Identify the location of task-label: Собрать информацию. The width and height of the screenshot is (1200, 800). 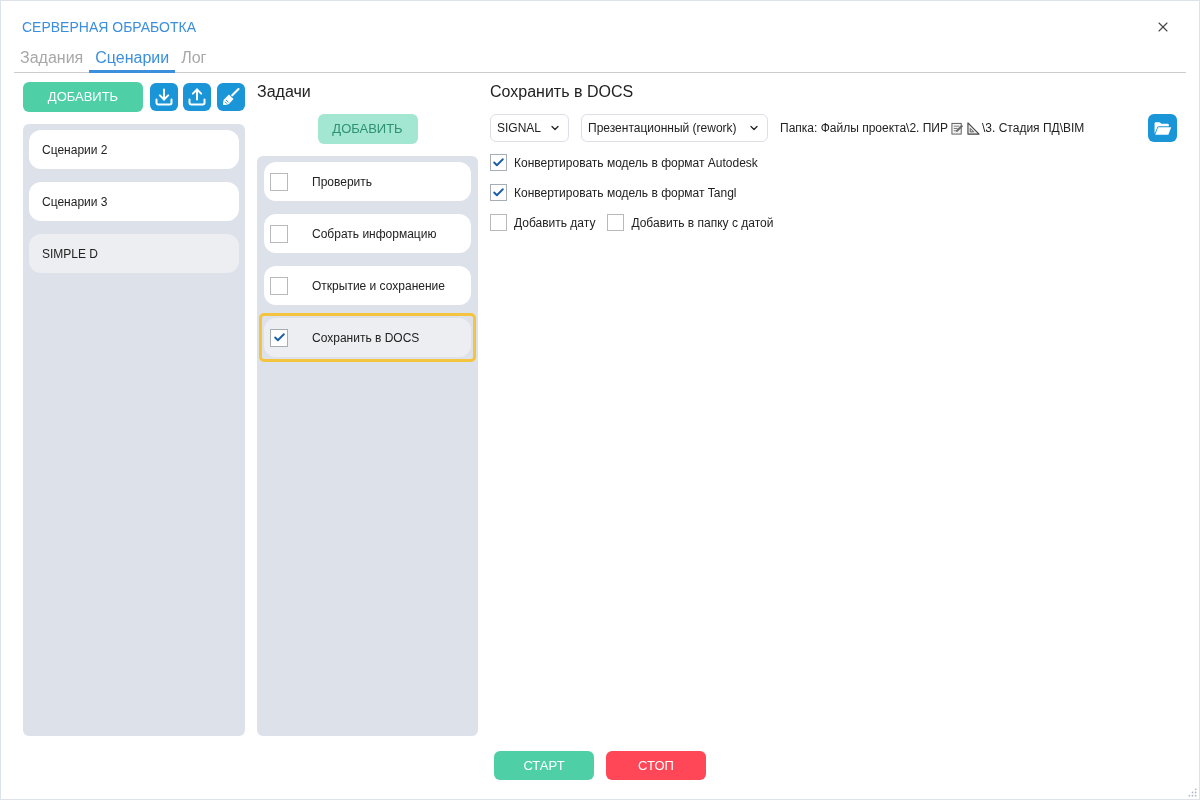
(374, 234).